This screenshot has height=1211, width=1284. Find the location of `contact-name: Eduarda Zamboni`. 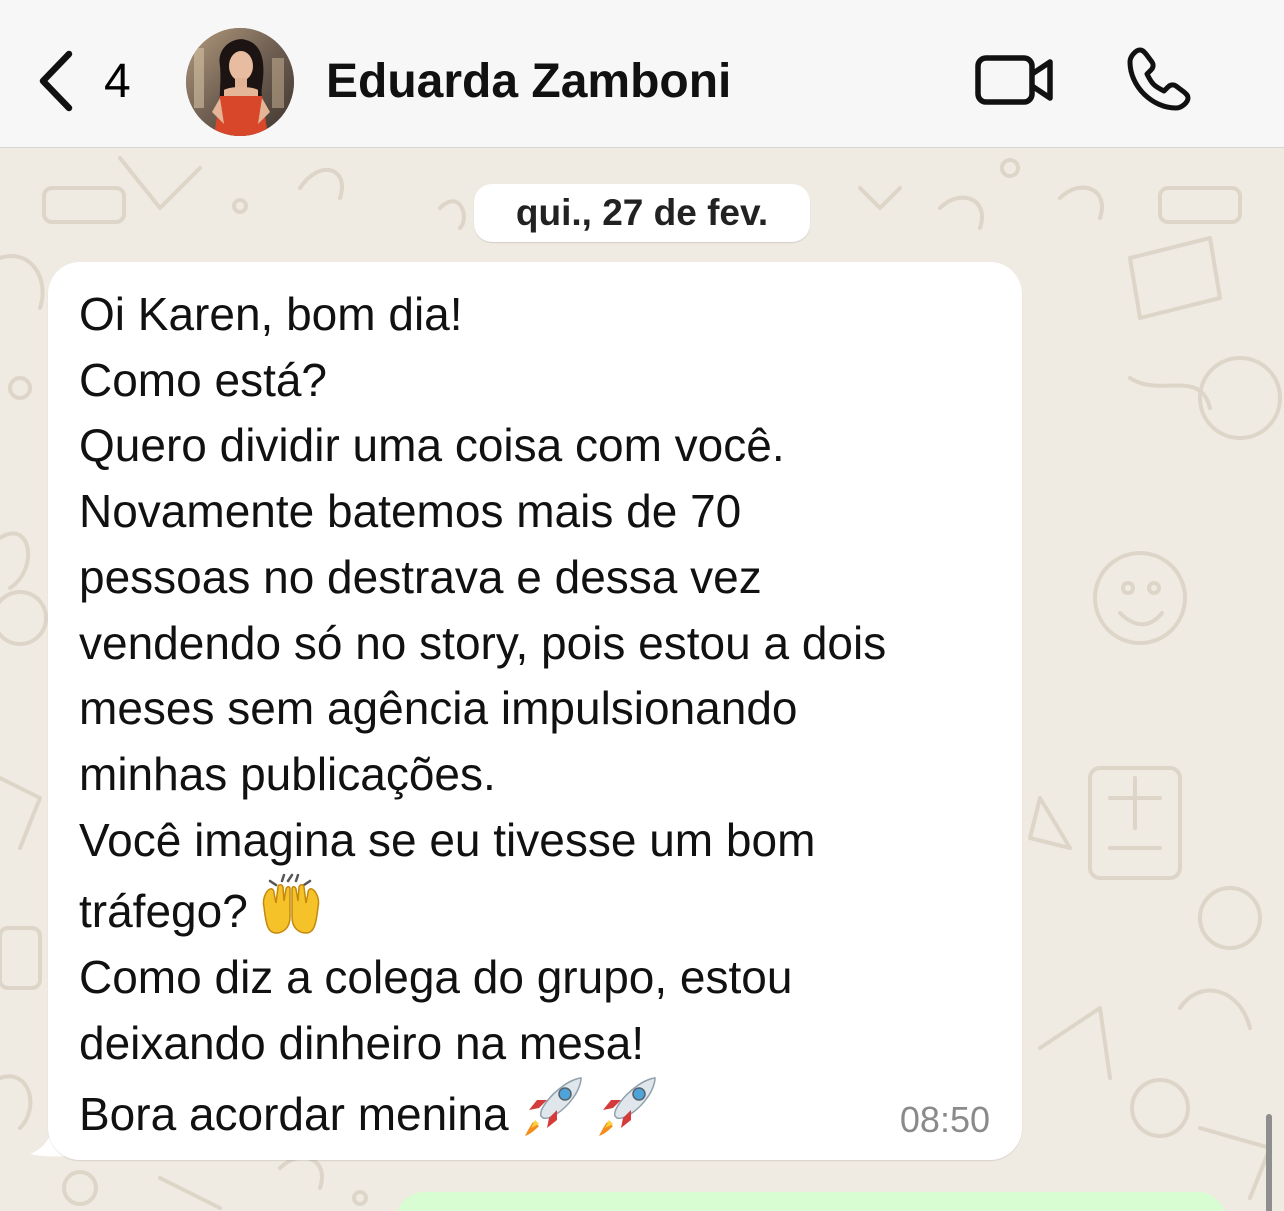

contact-name: Eduarda Zamboni is located at coordinates (528, 82).